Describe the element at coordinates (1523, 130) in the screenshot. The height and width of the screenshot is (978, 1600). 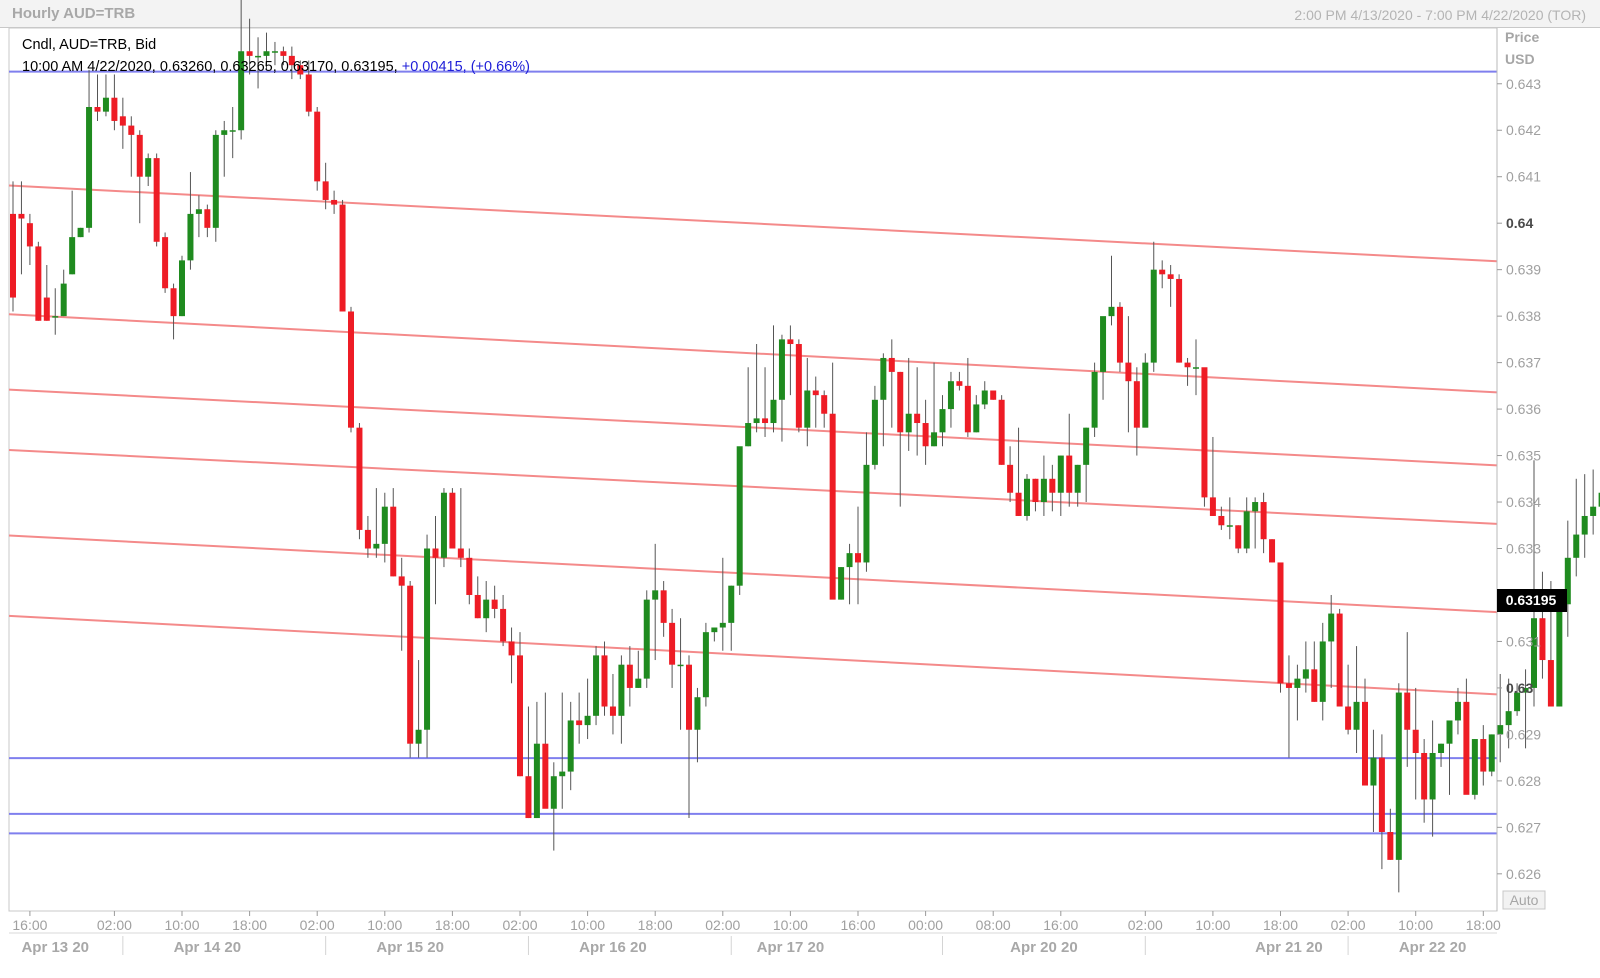
I see `y-tick-label: 0.642` at that location.